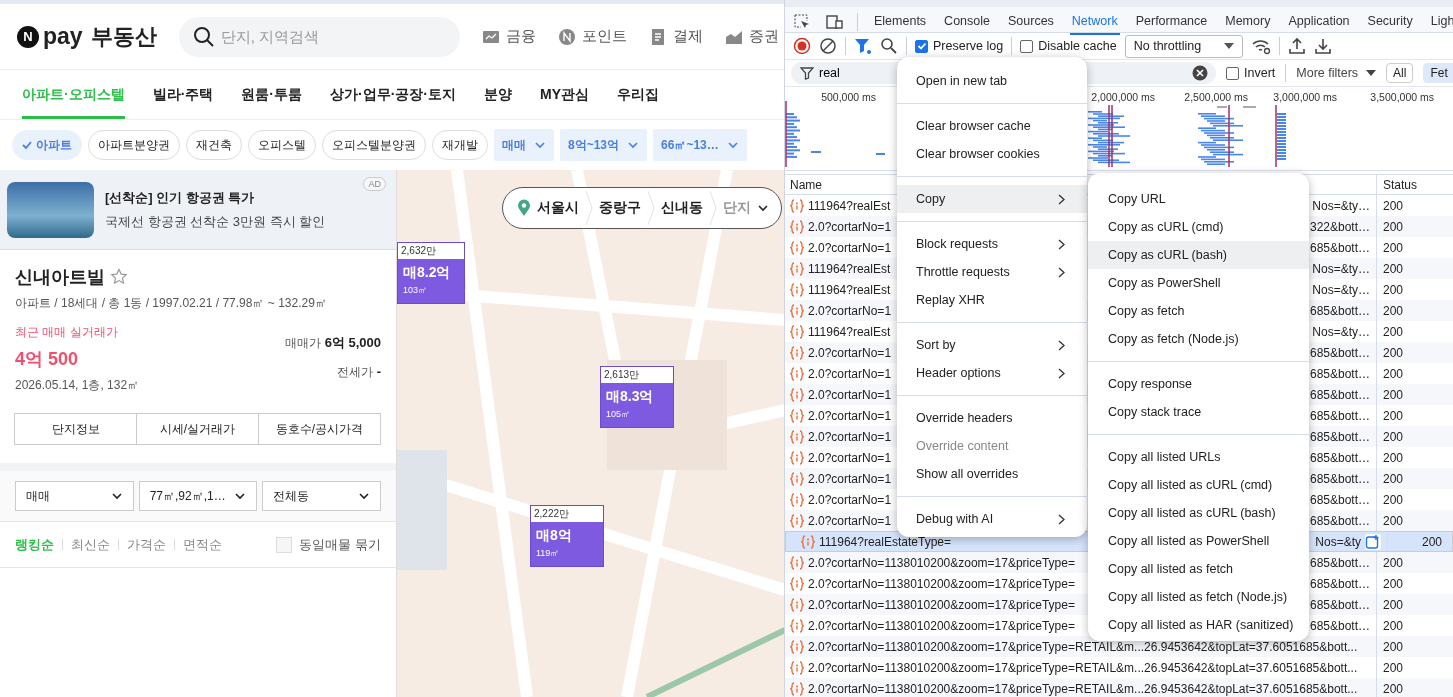 This screenshot has width=1453, height=697. Describe the element at coordinates (60, 277) in the screenshot. I see `complex-name: 신내아트빌` at that location.